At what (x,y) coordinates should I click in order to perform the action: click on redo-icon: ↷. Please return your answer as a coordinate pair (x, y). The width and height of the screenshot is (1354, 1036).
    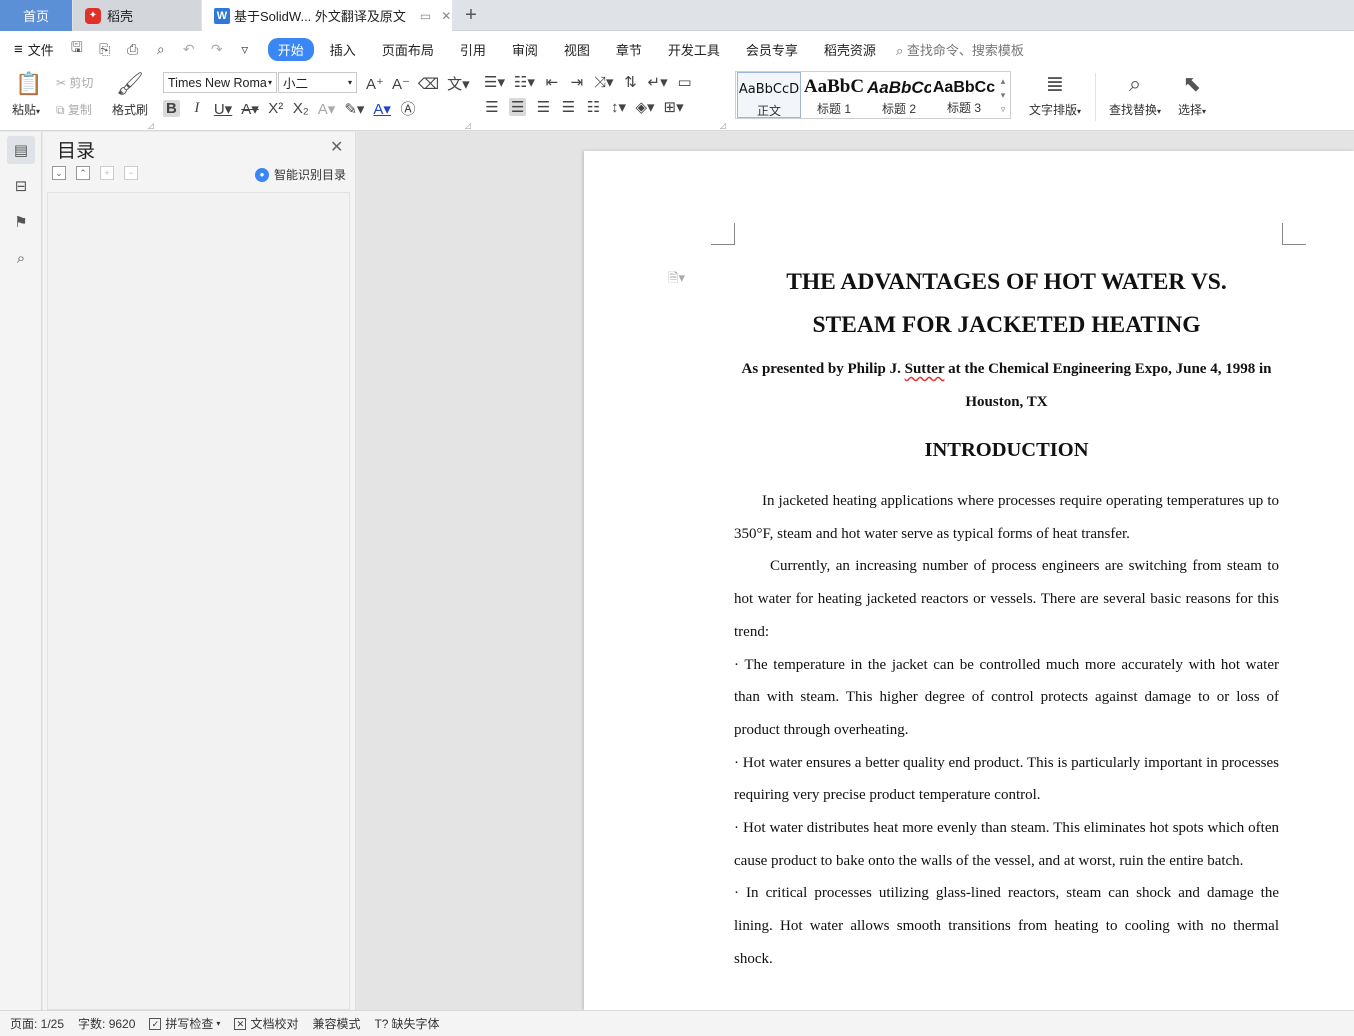
    Looking at the image, I should click on (217, 49).